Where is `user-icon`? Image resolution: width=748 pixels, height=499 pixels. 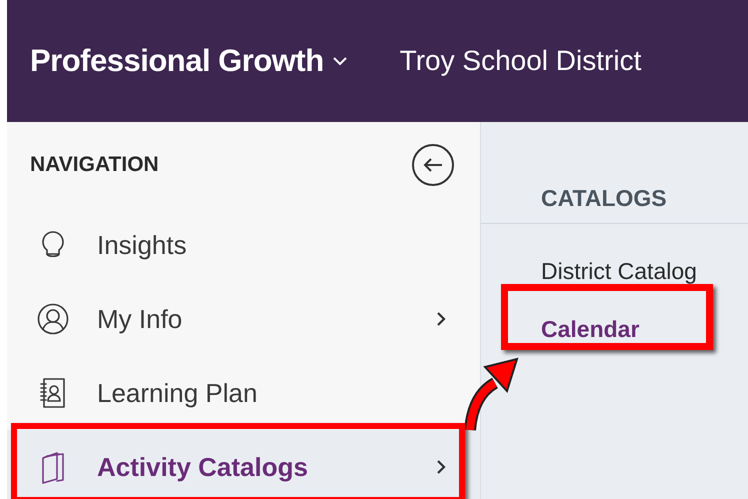 user-icon is located at coordinates (53, 319).